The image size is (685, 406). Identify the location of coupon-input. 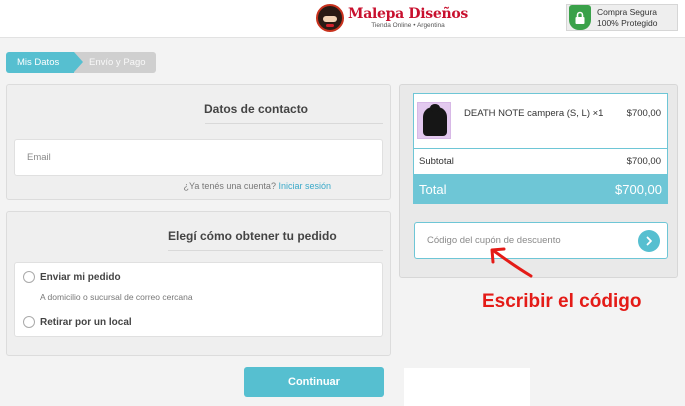
(541, 240).